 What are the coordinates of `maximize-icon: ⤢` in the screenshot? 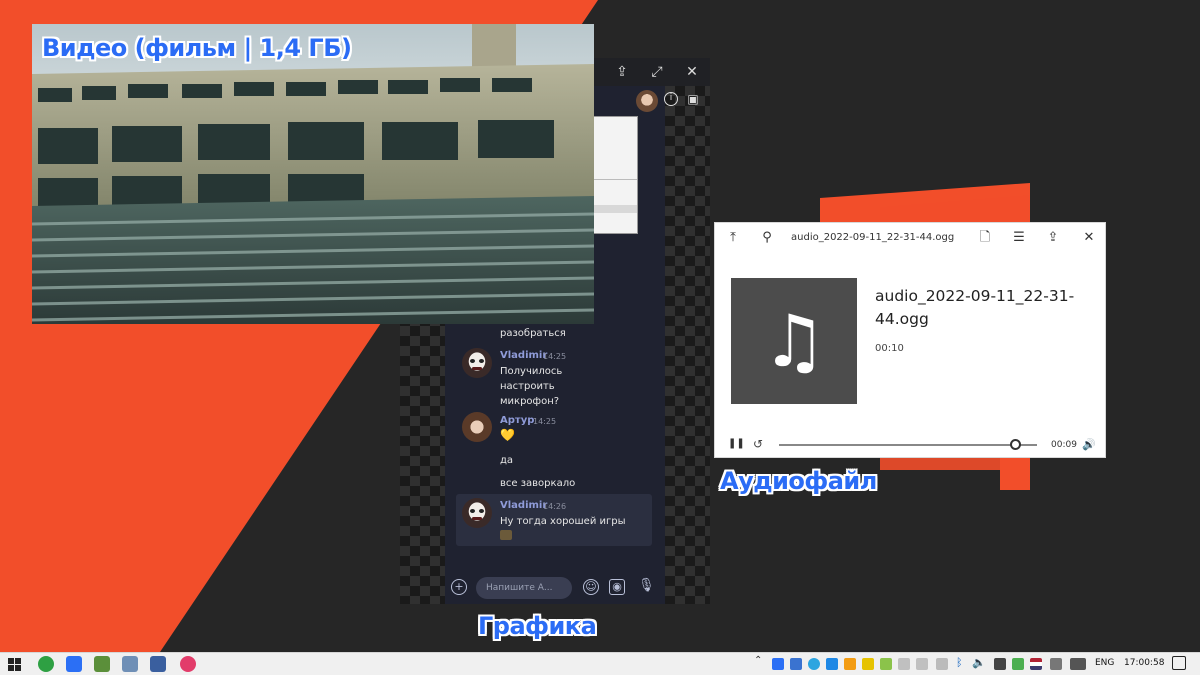 It's located at (657, 72).